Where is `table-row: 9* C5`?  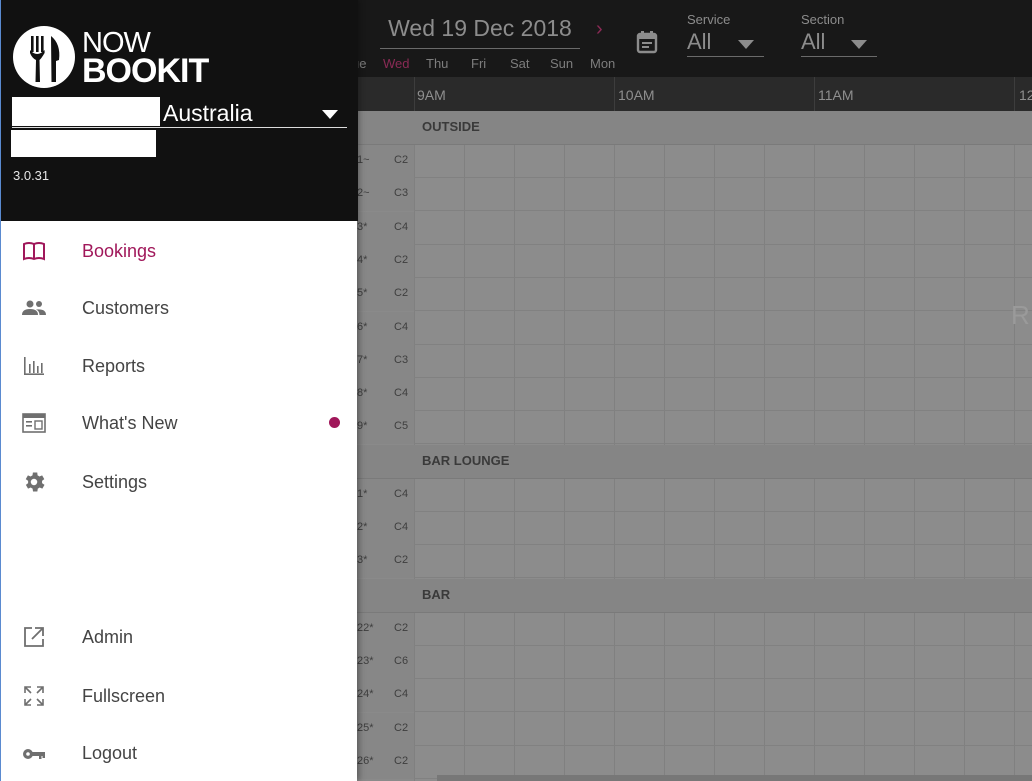 table-row: 9* C5 is located at coordinates (694, 428).